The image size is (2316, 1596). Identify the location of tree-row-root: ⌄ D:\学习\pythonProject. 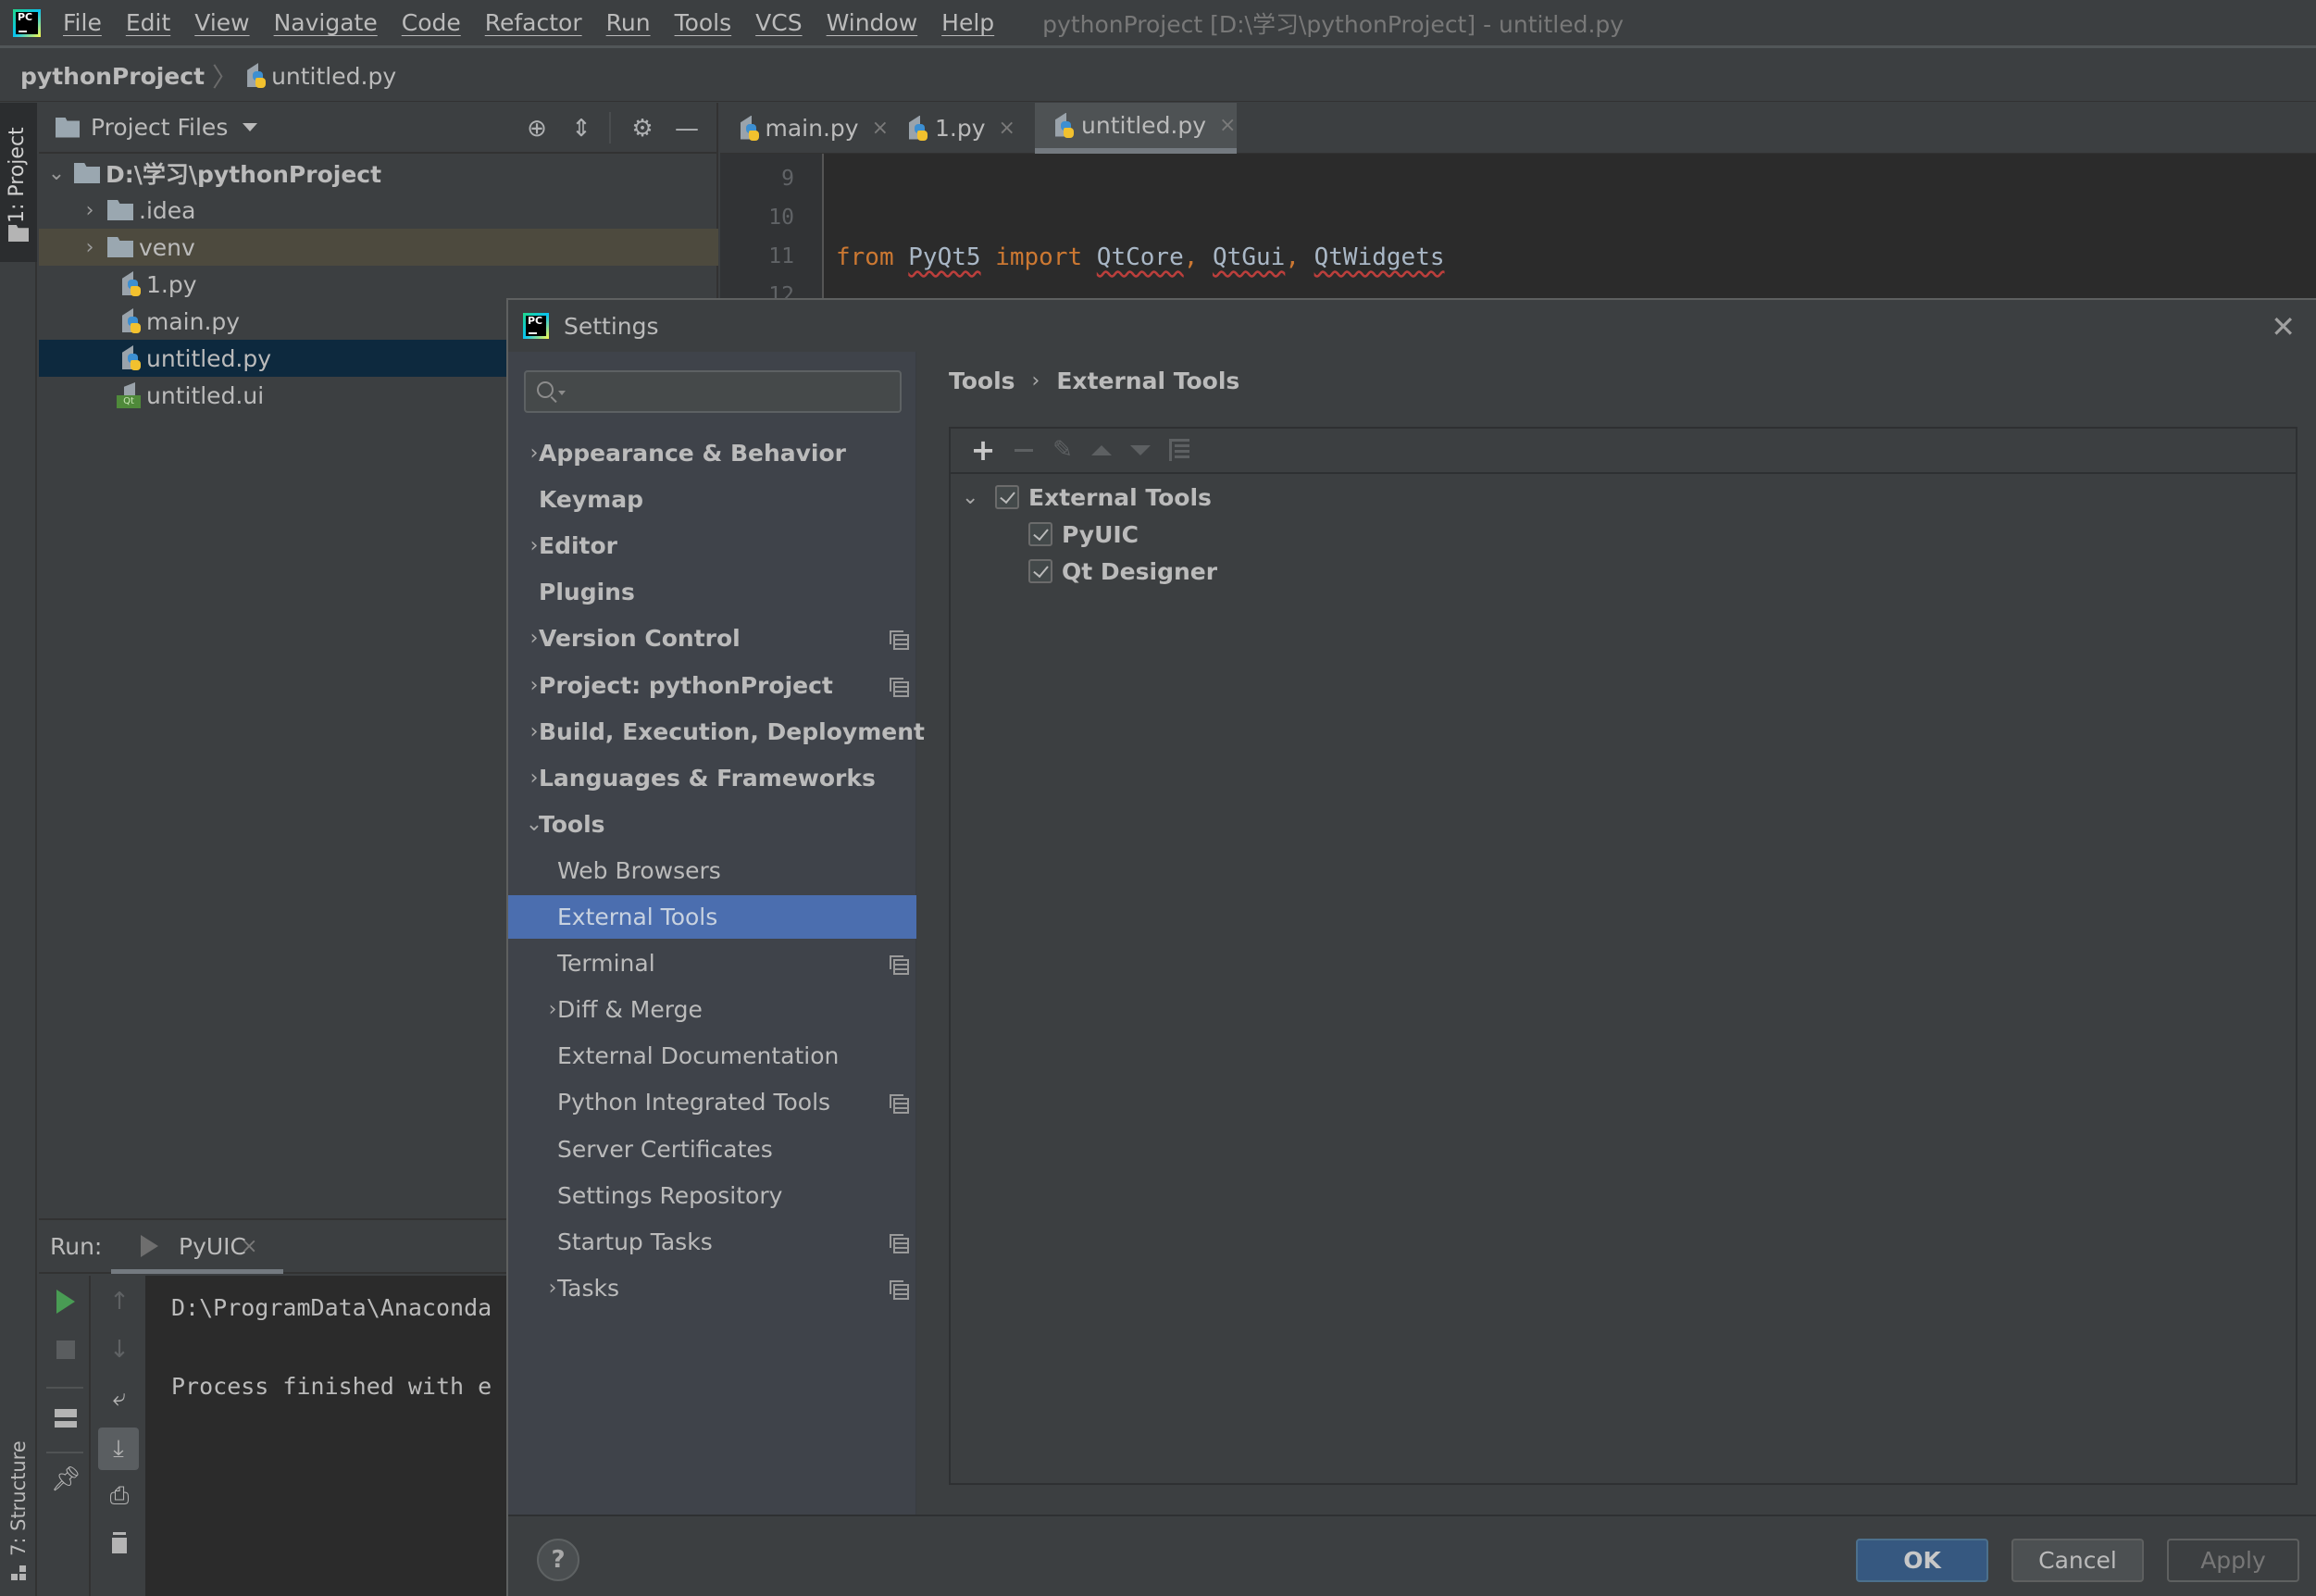
(378, 173).